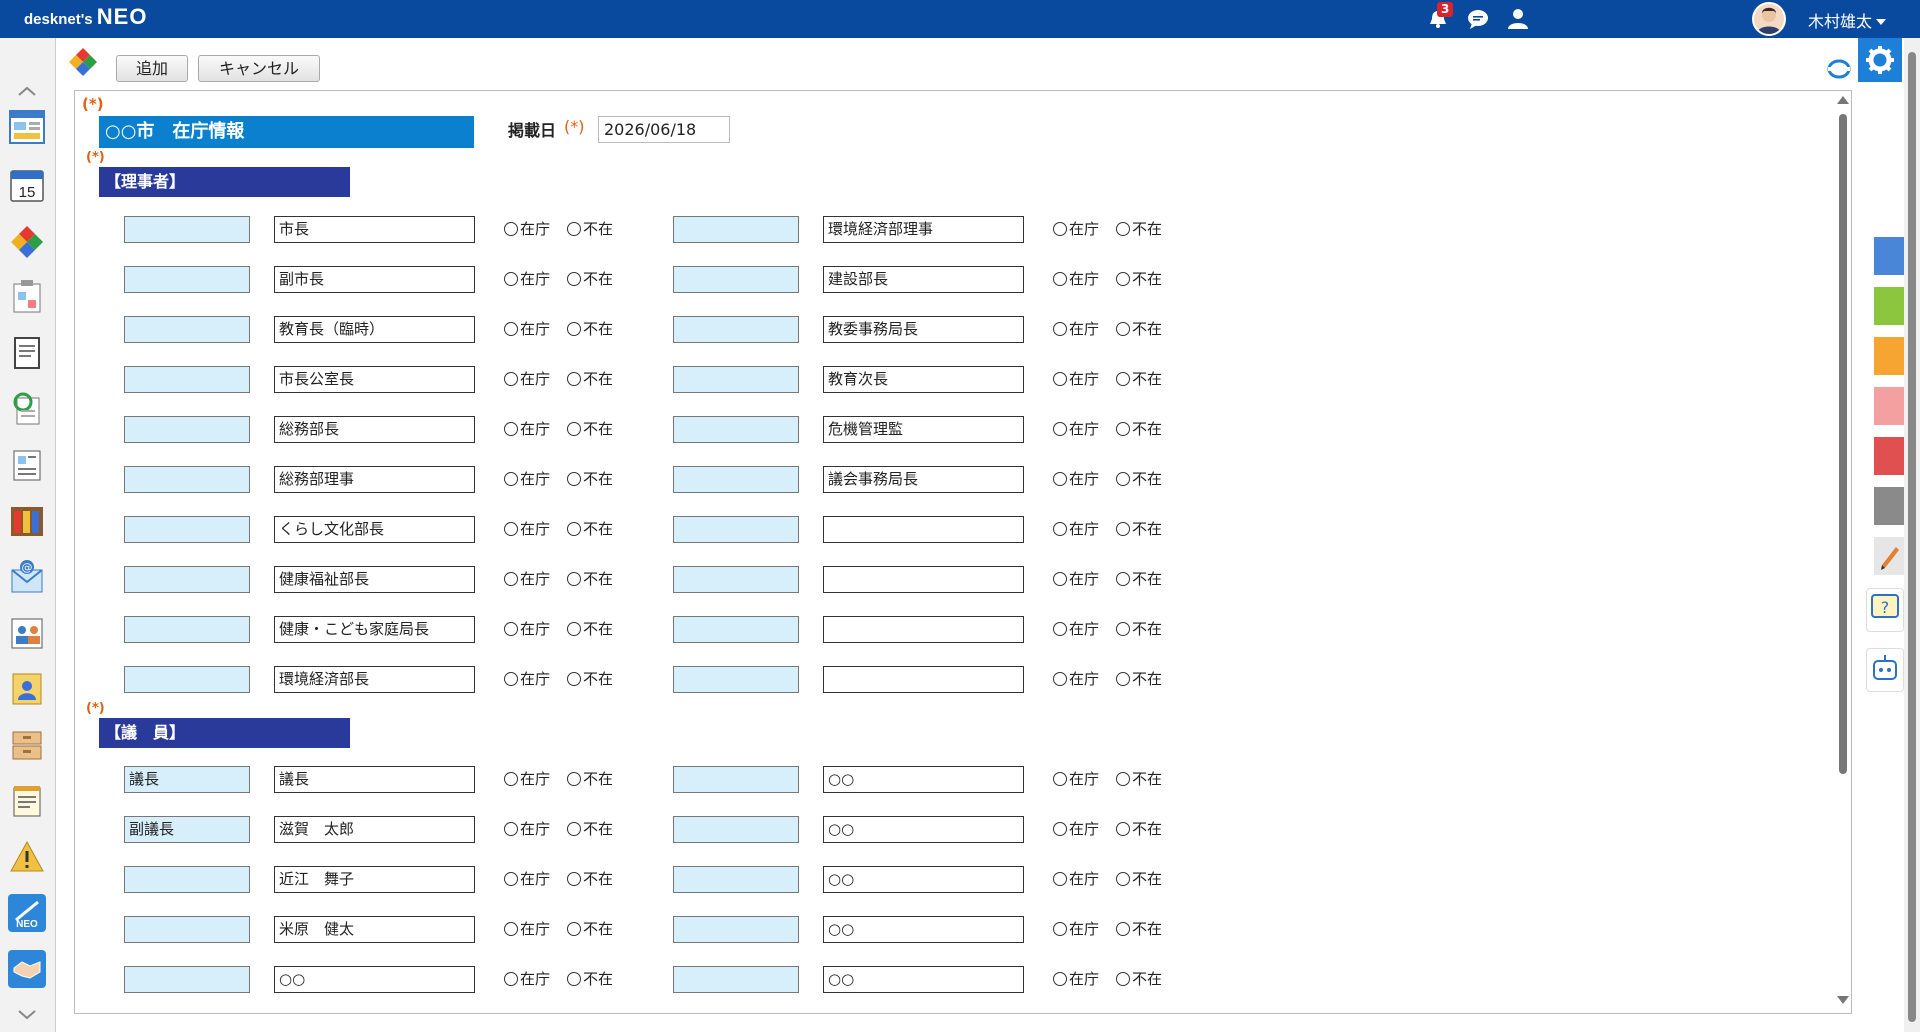 This screenshot has height=1032, width=1920. Describe the element at coordinates (374, 379) in the screenshot. I see `name-field-left: 市長公室長` at that location.